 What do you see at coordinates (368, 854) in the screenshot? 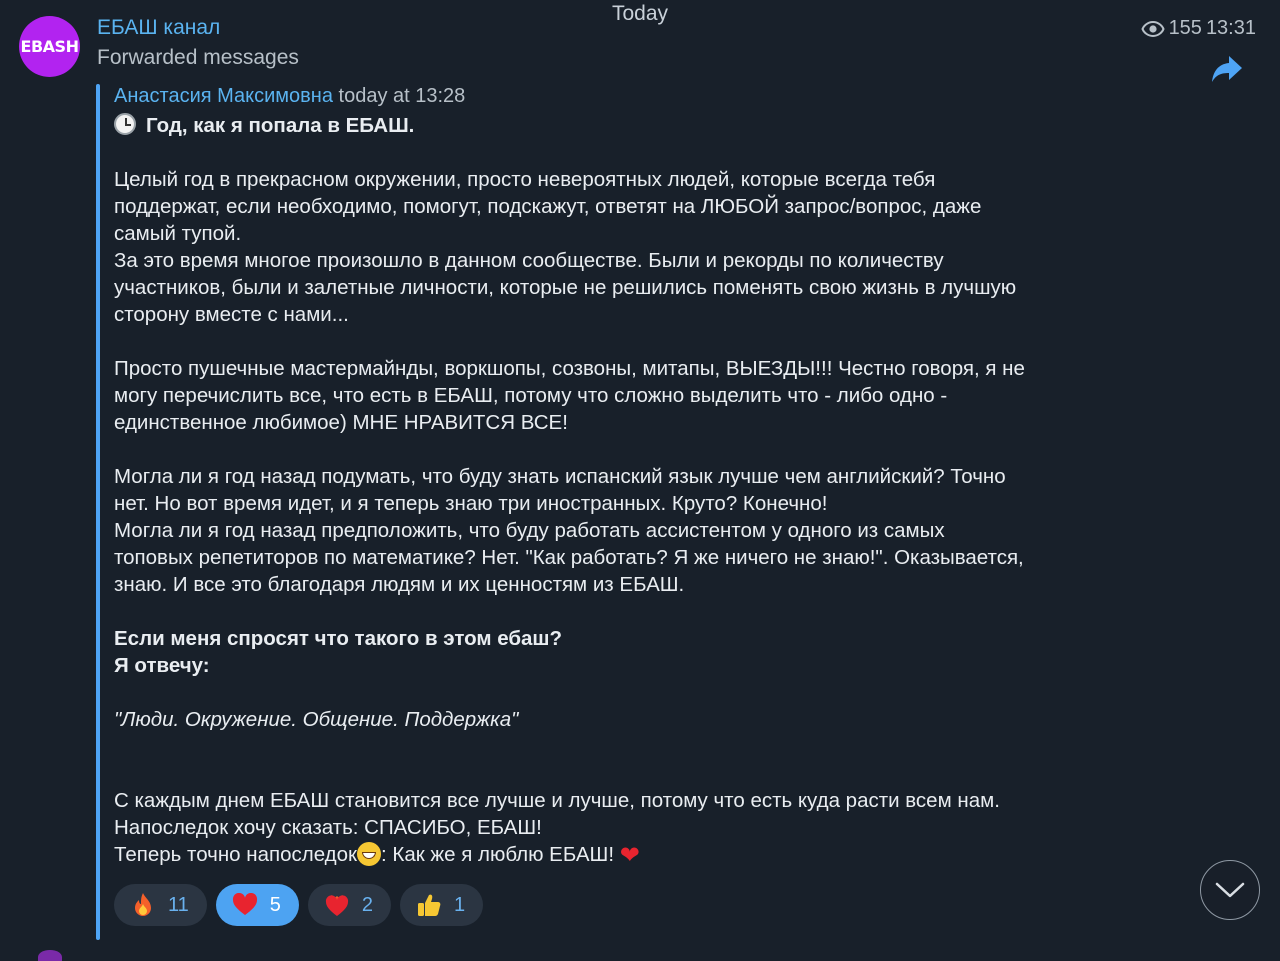
I see `grinning-face-icon` at bounding box center [368, 854].